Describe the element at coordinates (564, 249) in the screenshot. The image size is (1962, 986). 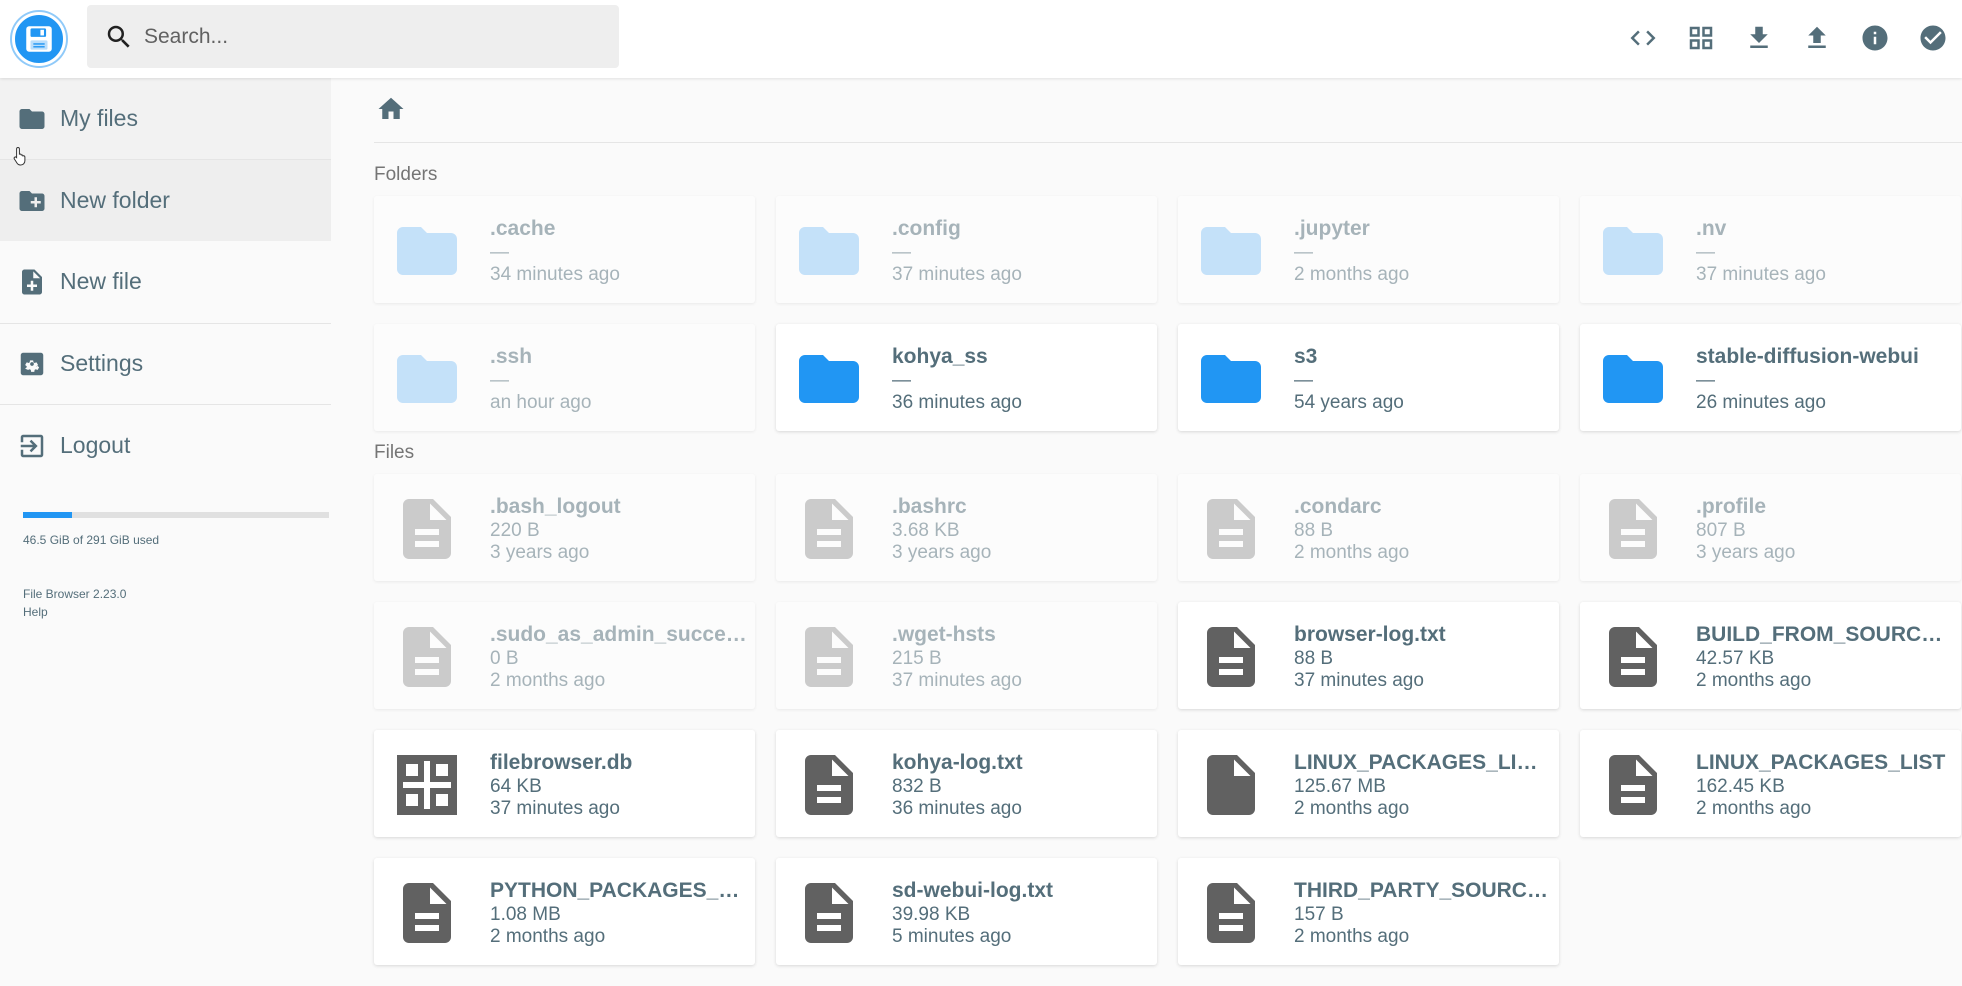
I see `folder-item: .cache —34 minutes ago` at that location.